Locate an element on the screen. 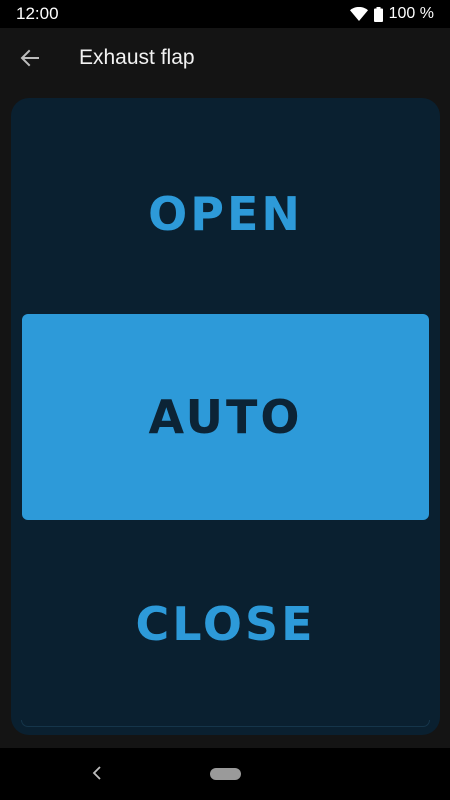 The width and height of the screenshot is (450, 800). home-pill-icon is located at coordinates (225, 774).